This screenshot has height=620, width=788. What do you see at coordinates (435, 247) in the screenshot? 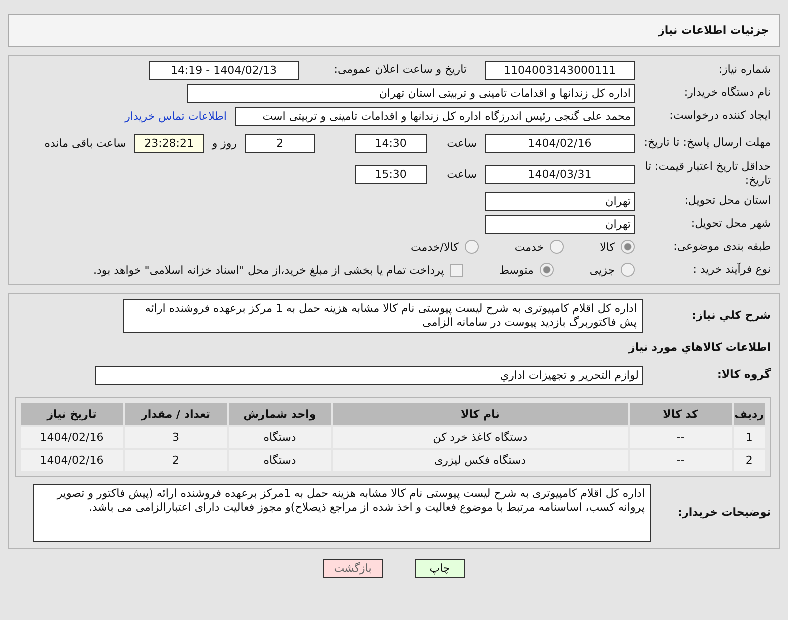
I see `field-label: کالا/خدمت` at bounding box center [435, 247].